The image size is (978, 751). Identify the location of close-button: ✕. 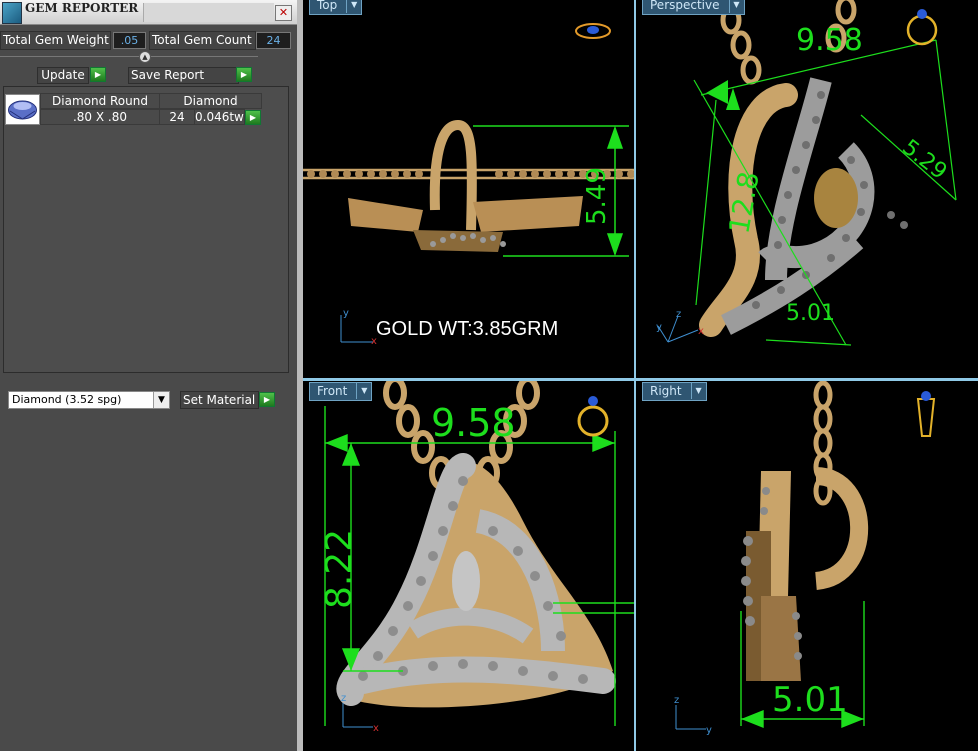
(283, 13).